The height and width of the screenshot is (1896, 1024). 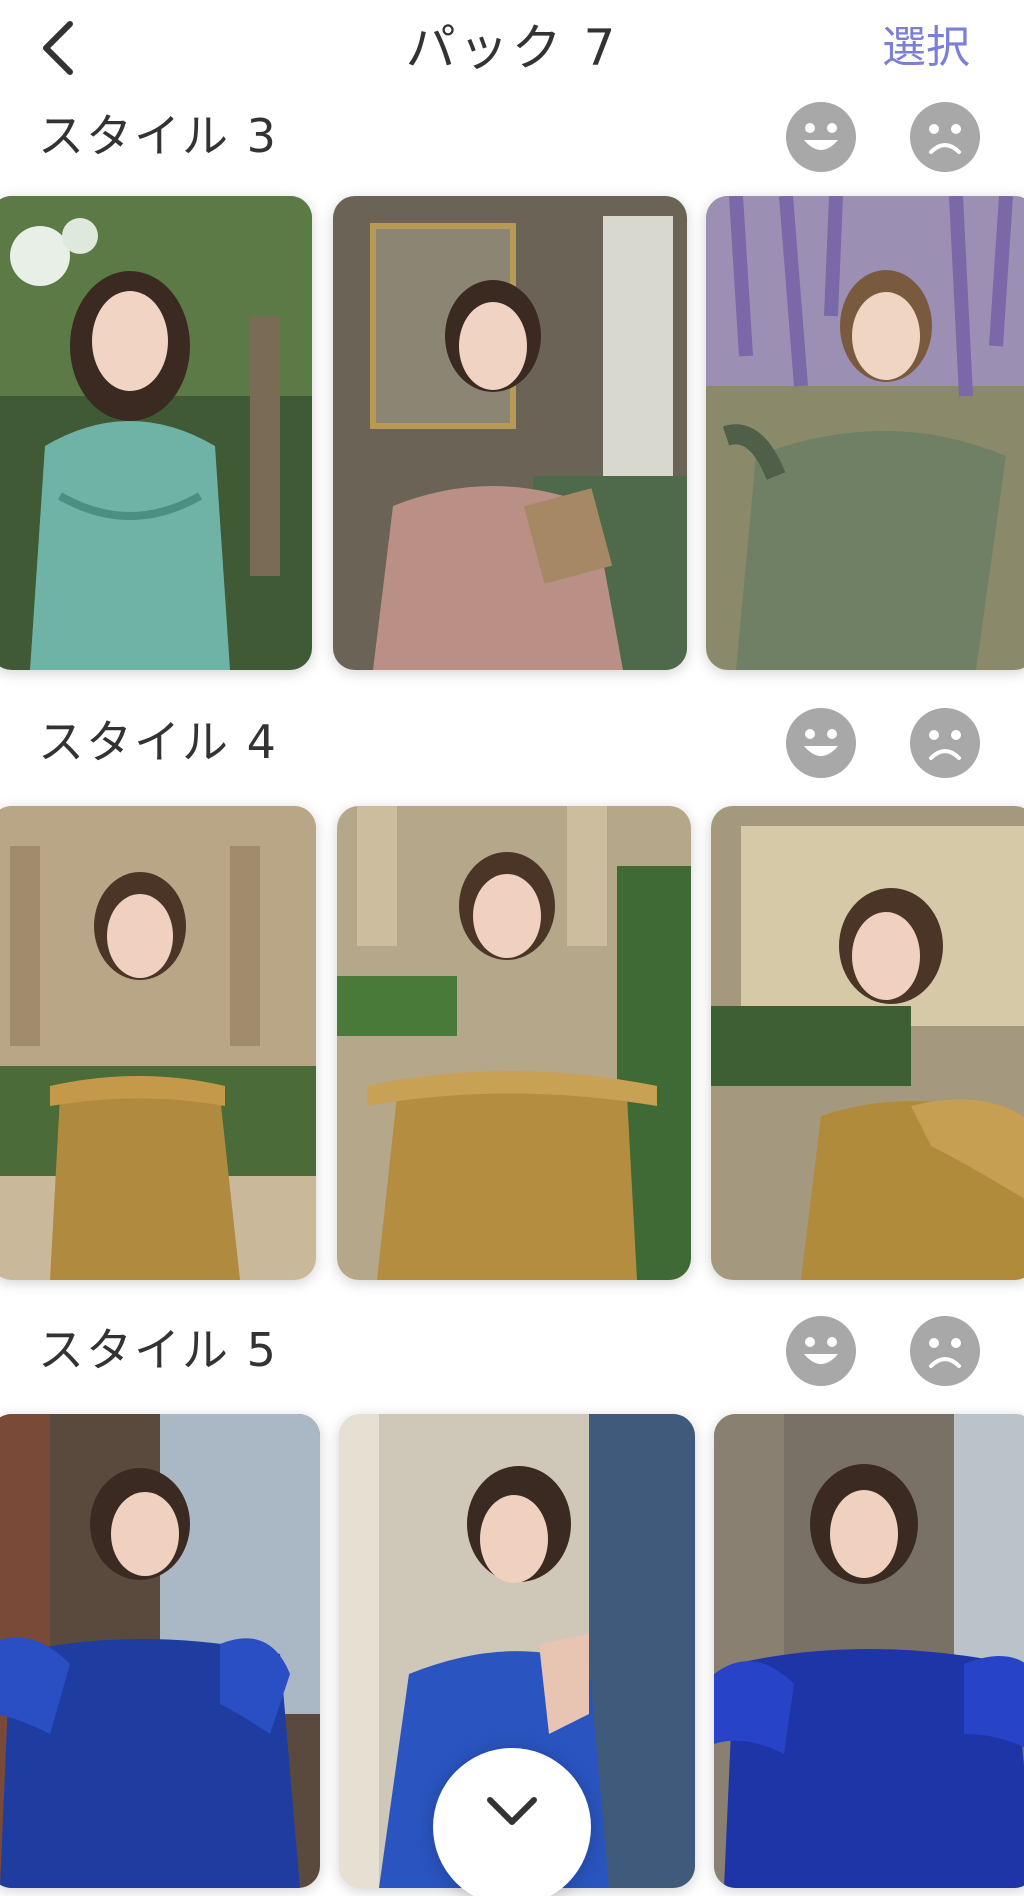 I want to click on section-title: スタイル 5, so click(x=158, y=1350).